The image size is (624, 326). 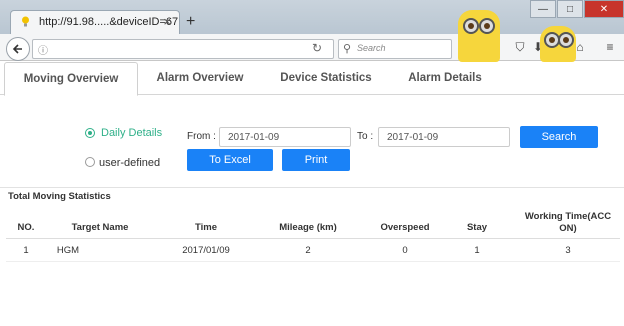 I want to click on section-divider, so click(x=312, y=187).